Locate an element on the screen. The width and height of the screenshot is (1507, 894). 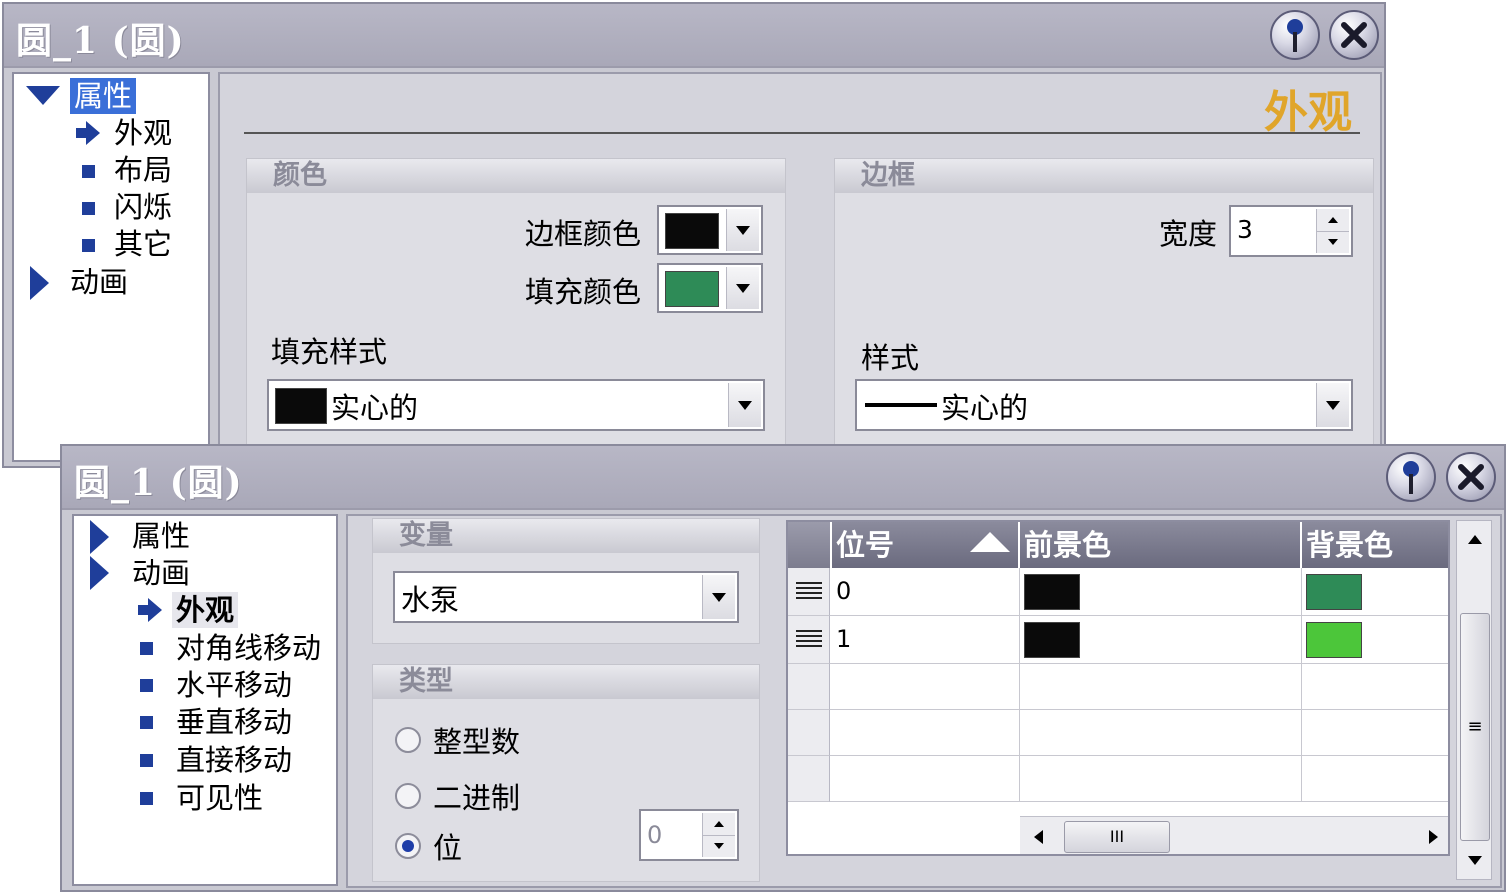
border-style-value: 实心的 is located at coordinates (985, 408).